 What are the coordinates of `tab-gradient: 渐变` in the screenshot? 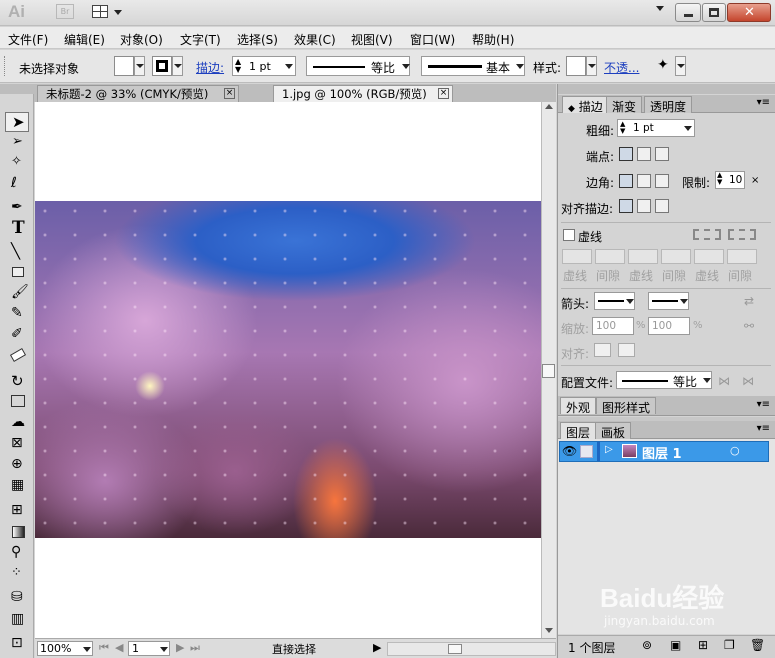 It's located at (624, 105).